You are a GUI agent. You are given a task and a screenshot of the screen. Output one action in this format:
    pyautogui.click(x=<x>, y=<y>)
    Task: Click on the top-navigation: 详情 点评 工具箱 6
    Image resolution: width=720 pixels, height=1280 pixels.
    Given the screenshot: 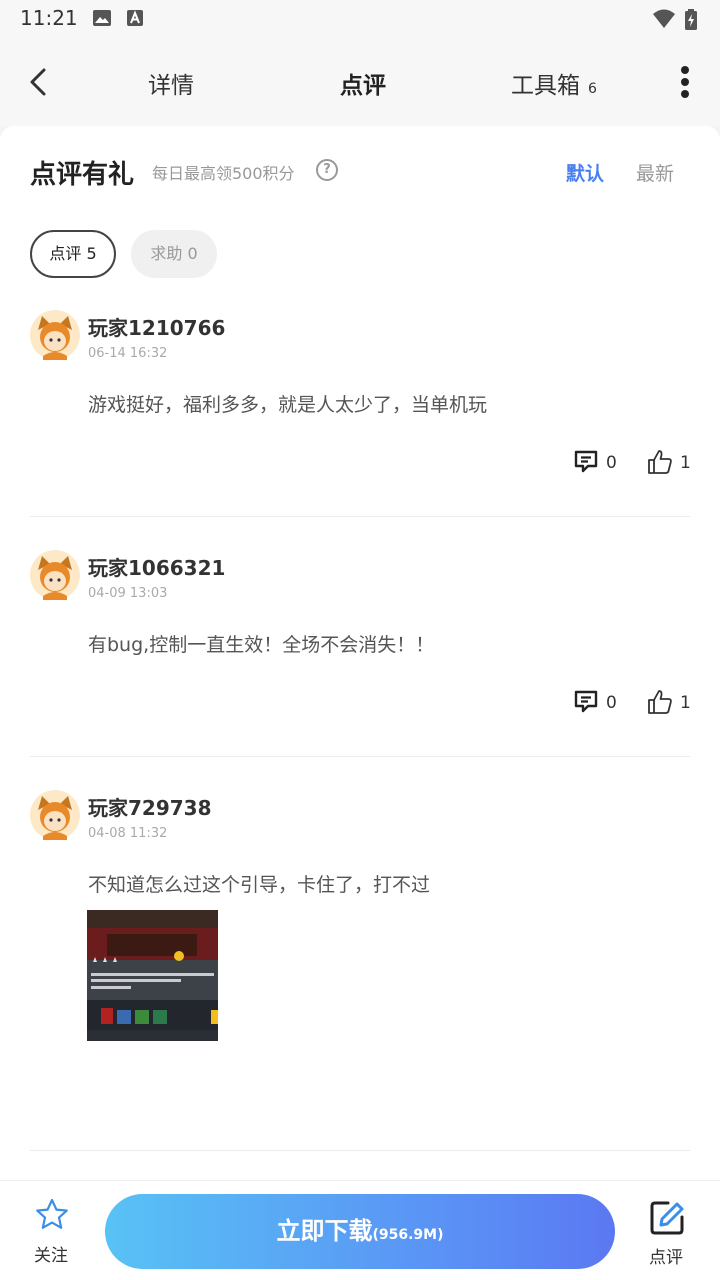 What is the action you would take?
    pyautogui.click(x=360, y=83)
    